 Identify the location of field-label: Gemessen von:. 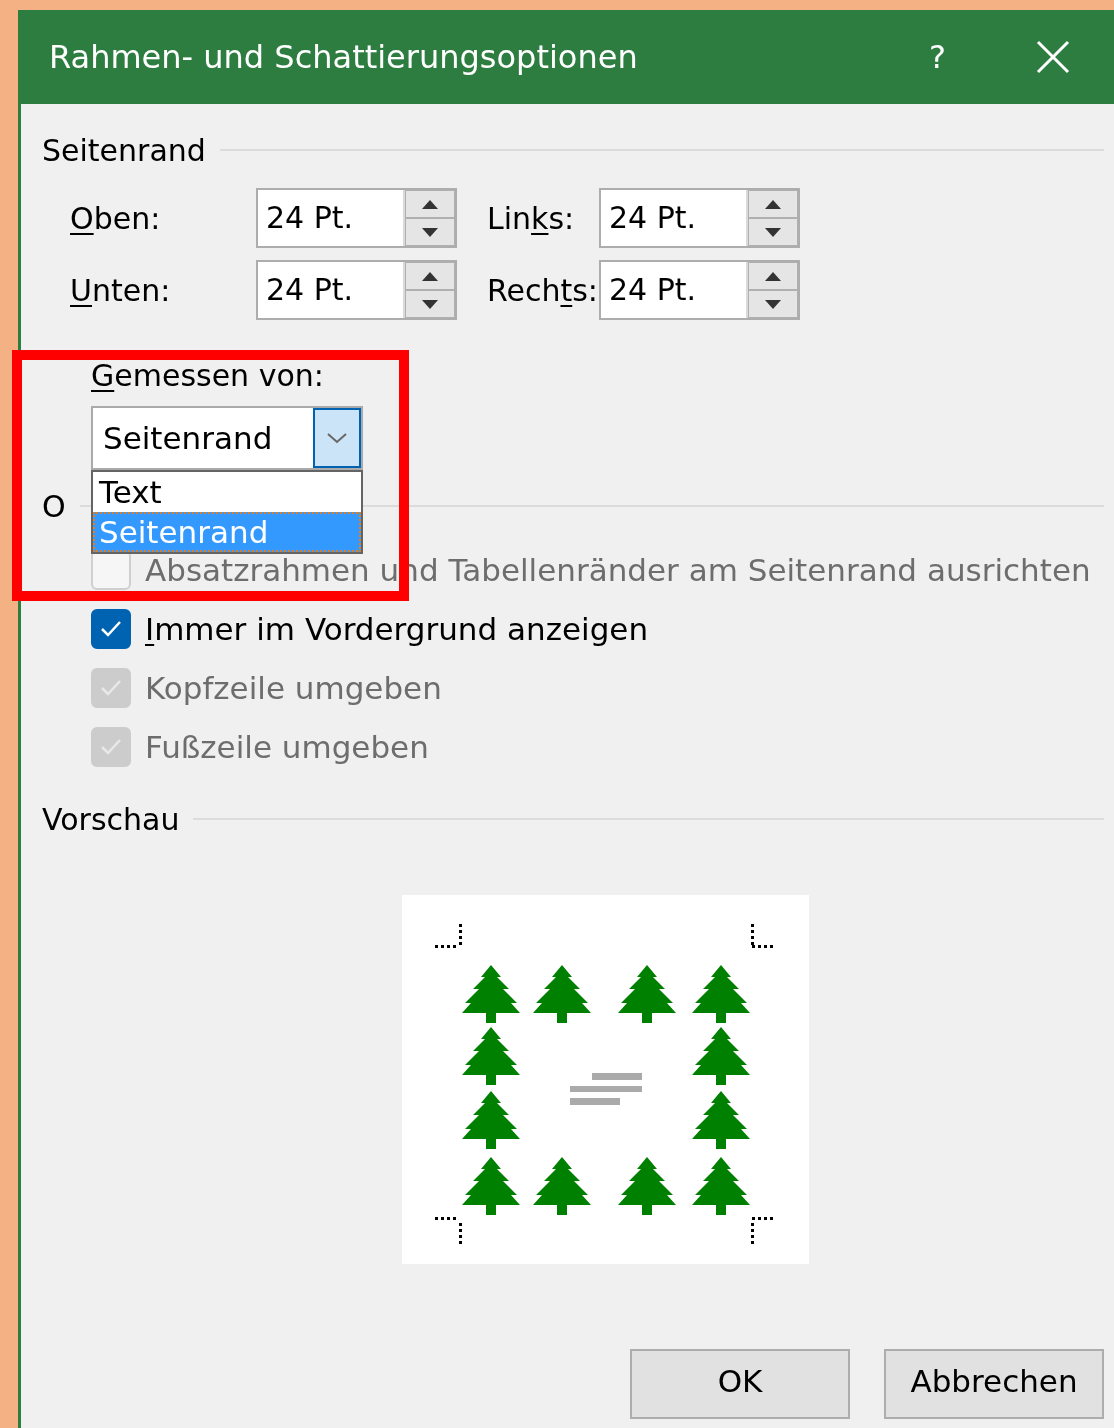
(207, 376).